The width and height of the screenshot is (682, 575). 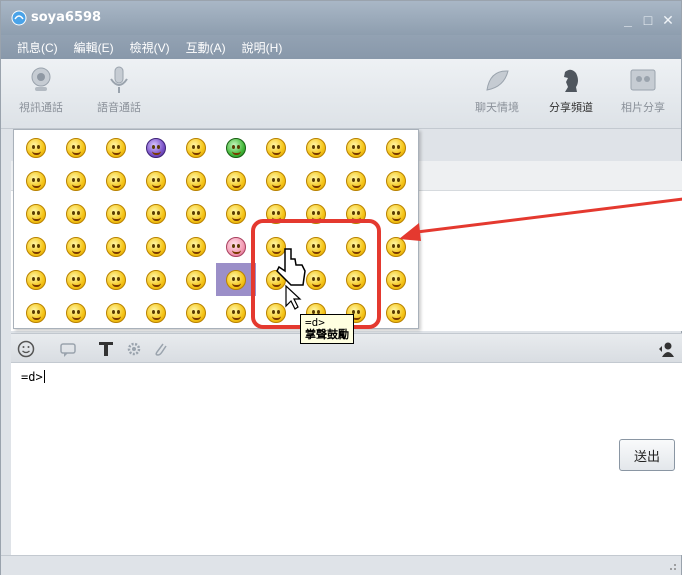 I want to click on chat-mood-button: 聊天情境, so click(x=497, y=90).